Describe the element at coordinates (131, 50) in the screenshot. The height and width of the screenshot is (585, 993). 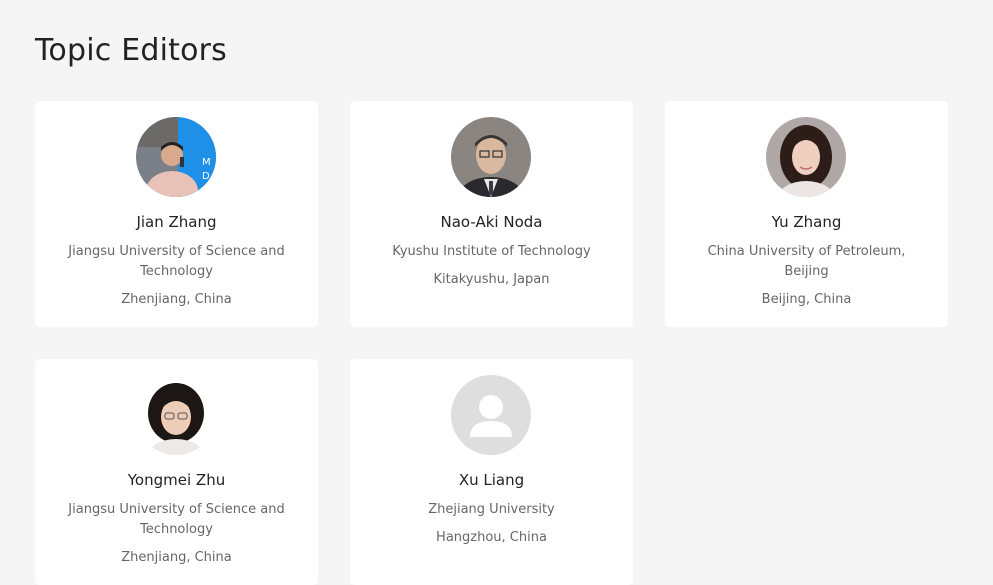
I see `section-title: Topic Editors` at that location.